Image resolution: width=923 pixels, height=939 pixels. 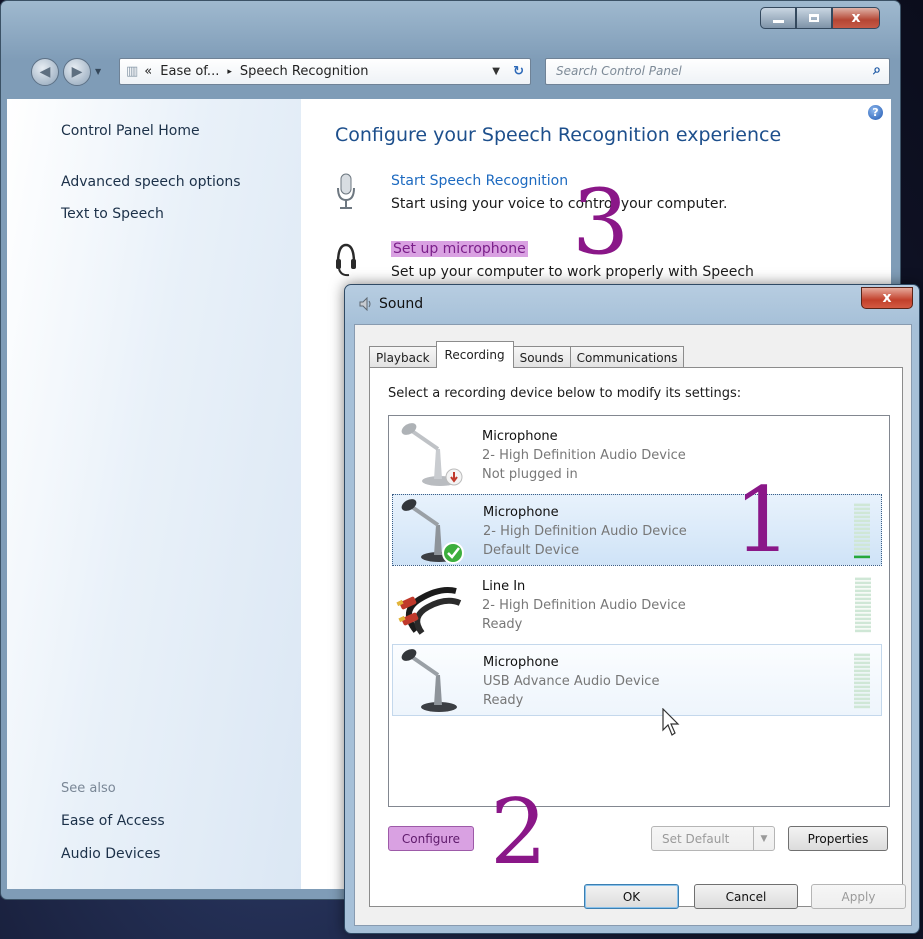 I want to click on tab-communications: Communications, so click(x=627, y=357).